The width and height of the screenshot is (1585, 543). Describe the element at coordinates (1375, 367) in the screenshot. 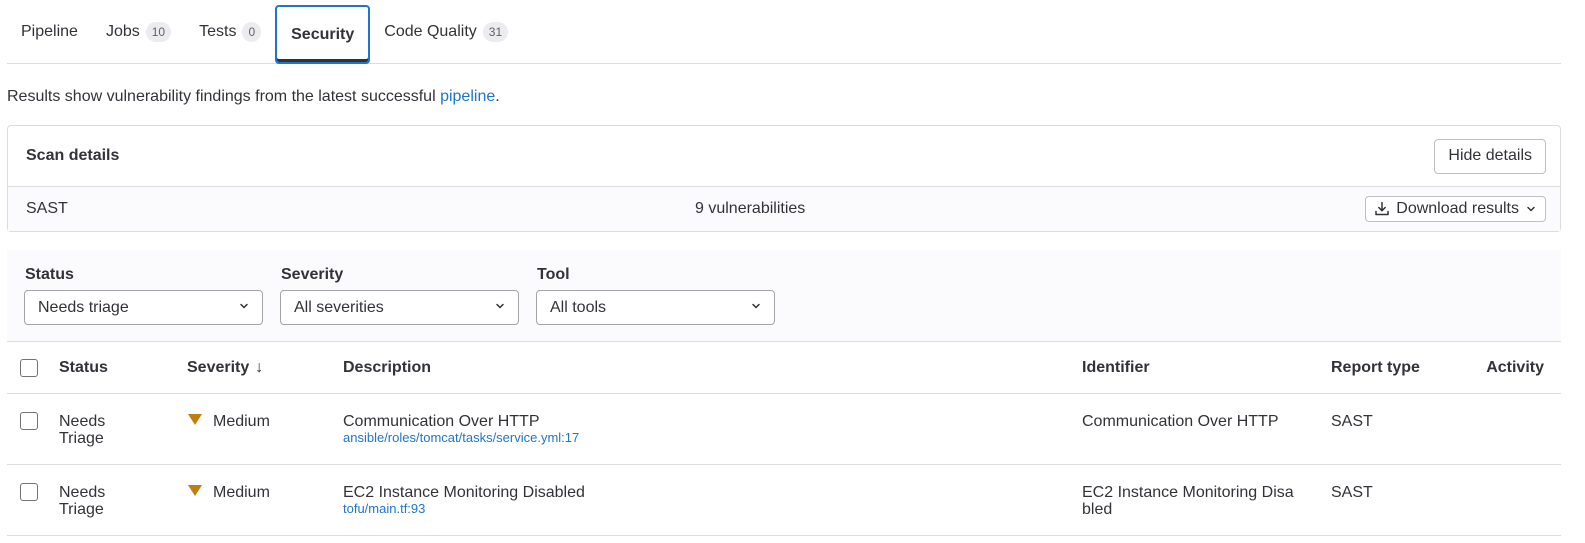

I see `header-report-type: Report type` at that location.